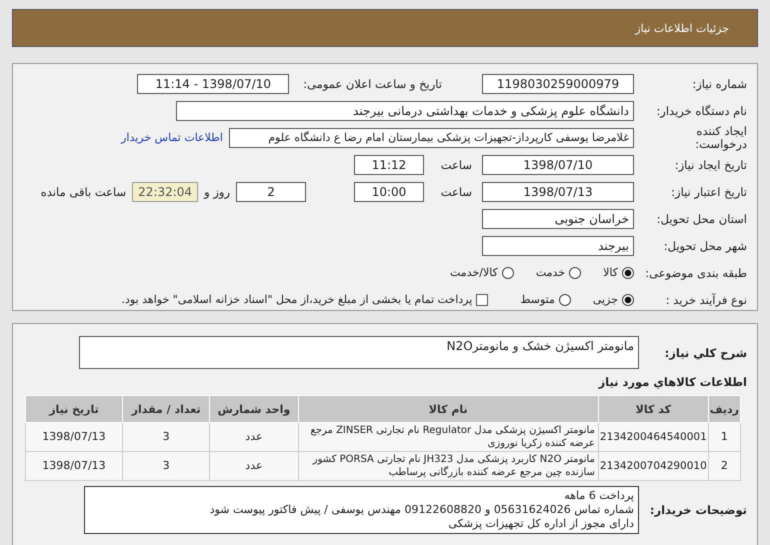 This screenshot has width=770, height=545. What do you see at coordinates (709, 191) in the screenshot?
I see `field-label: تاریخ اعتبار نیاز:` at bounding box center [709, 191].